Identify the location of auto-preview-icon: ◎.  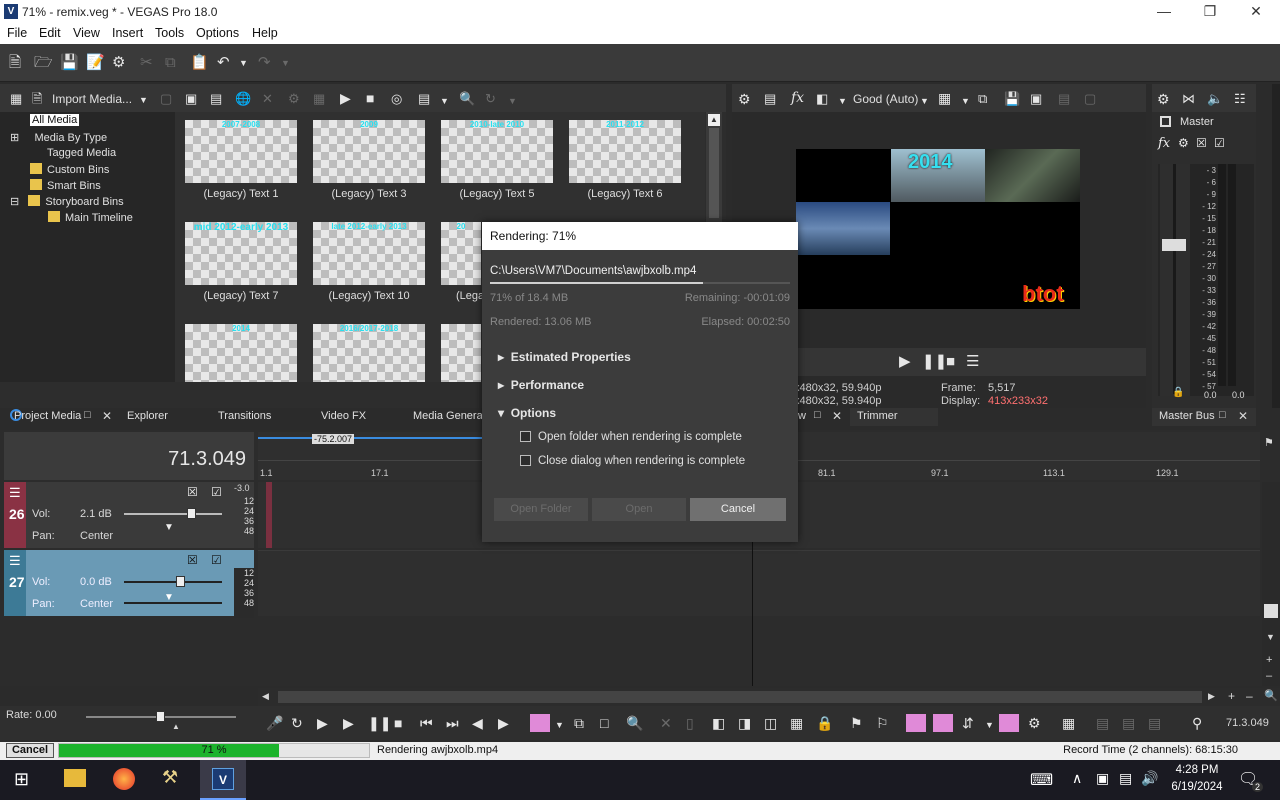
(396, 99).